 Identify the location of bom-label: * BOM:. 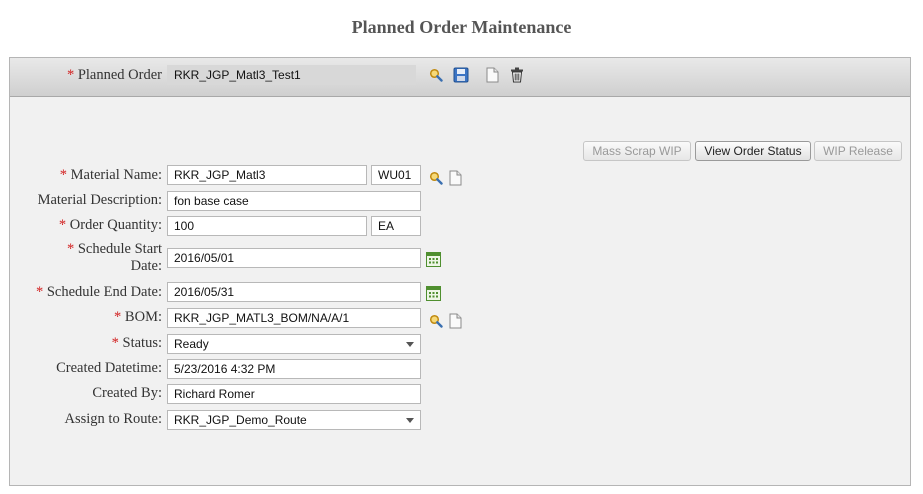
(138, 317).